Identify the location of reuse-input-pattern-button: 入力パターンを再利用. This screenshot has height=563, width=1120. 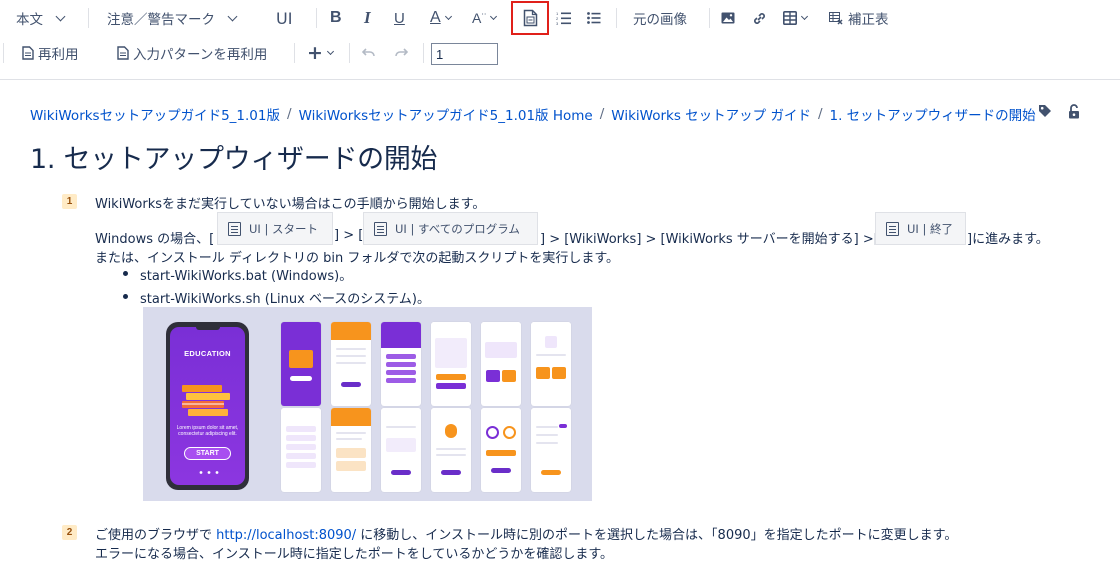
(192, 53).